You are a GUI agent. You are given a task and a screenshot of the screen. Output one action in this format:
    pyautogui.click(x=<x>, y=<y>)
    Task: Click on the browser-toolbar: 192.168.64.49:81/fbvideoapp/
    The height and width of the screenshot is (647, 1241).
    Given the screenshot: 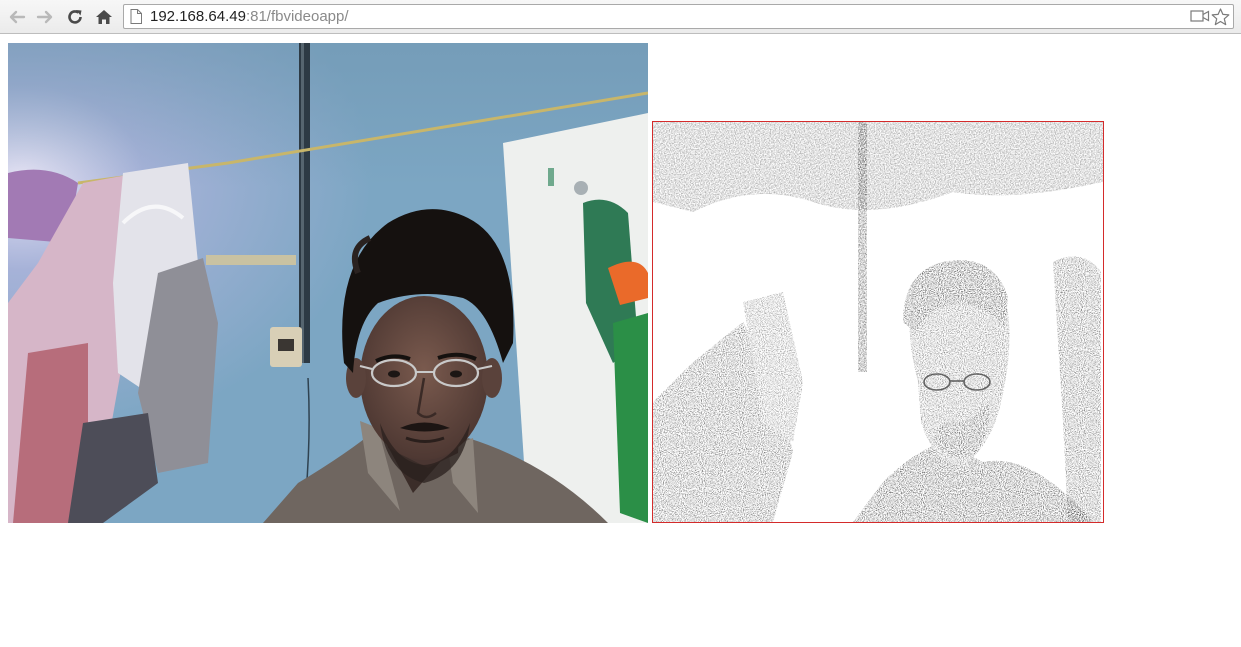 What is the action you would take?
    pyautogui.click(x=620, y=17)
    